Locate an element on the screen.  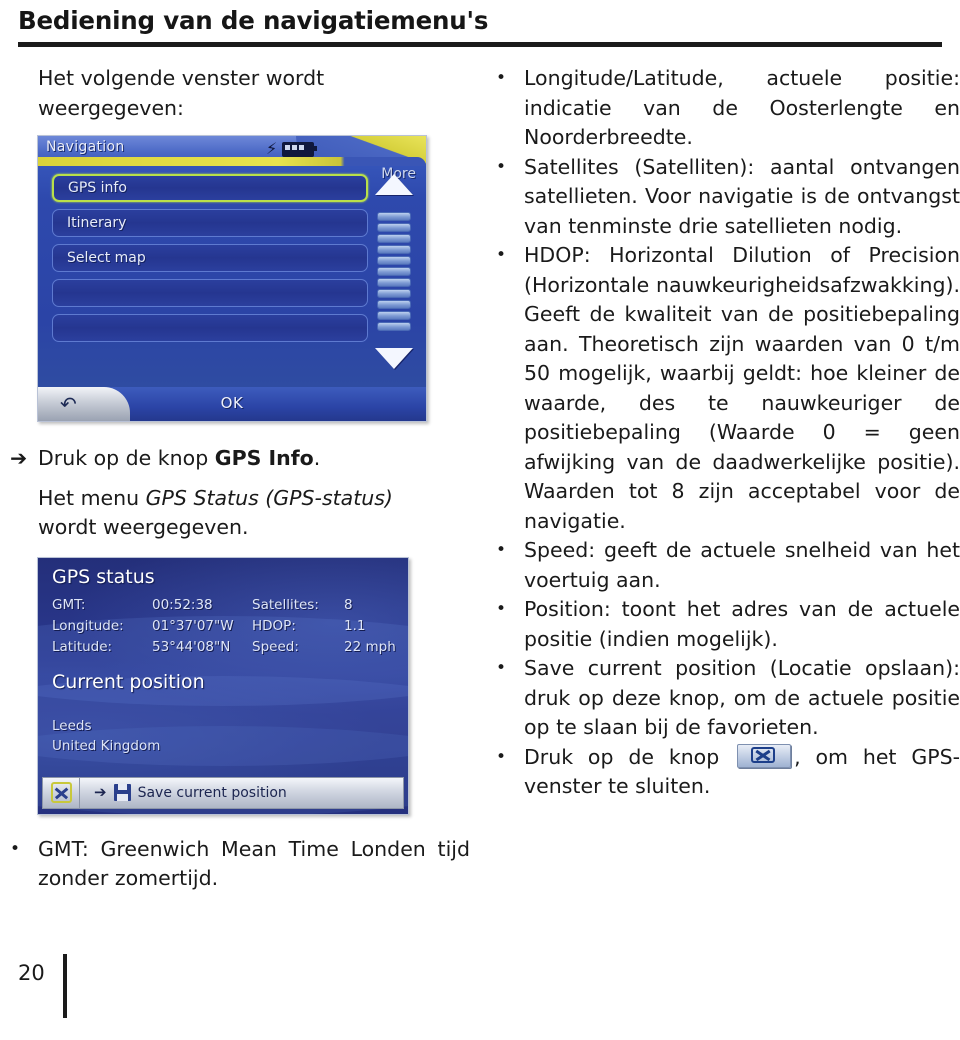
field-label-satellites: Satellites: is located at coordinates (285, 604).